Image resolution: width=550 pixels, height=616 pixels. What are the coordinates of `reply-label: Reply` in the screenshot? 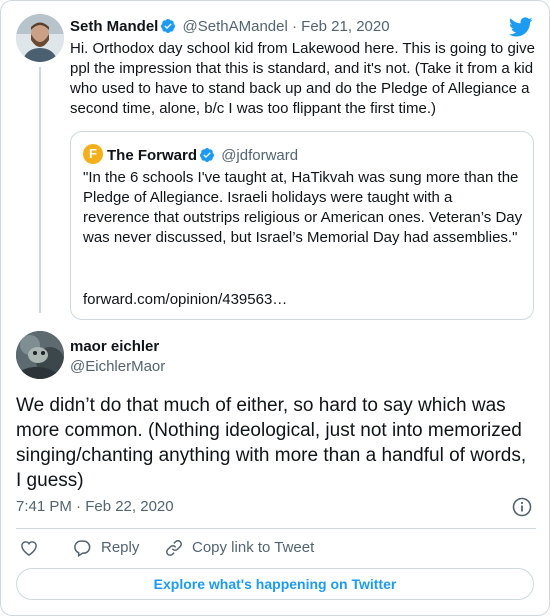 It's located at (120, 547).